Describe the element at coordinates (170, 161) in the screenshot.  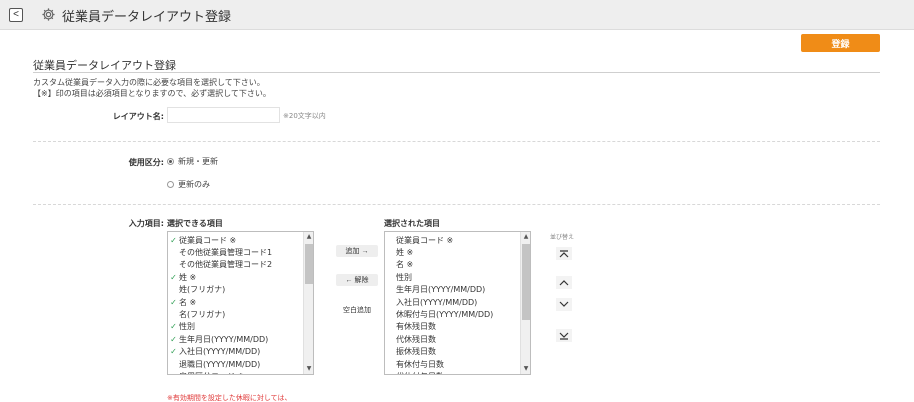
I see `radio-button-selected` at that location.